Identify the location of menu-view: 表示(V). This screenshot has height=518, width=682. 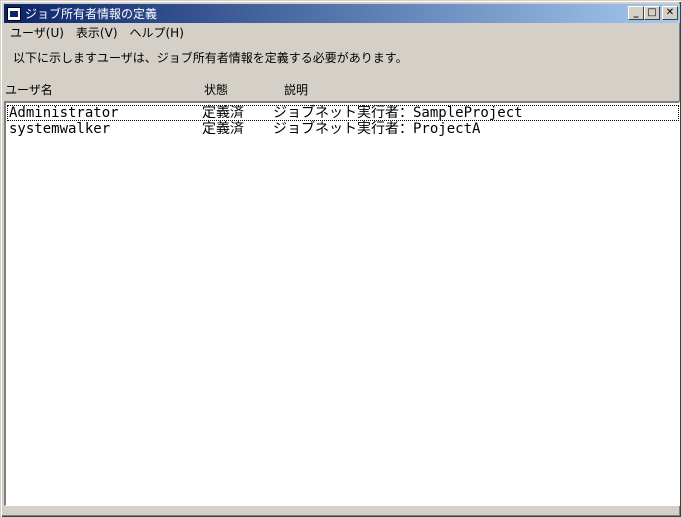
(97, 32).